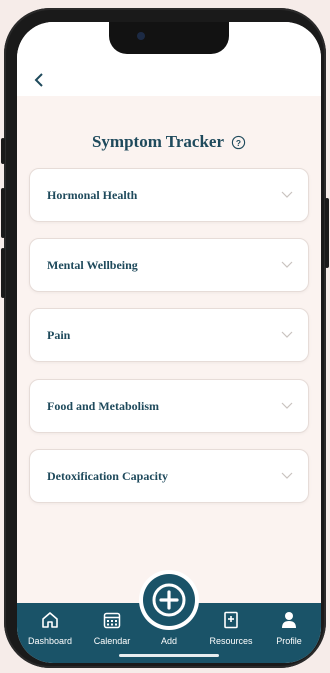  Describe the element at coordinates (169, 476) in the screenshot. I see `category-card-detoxification-capacity: Detoxification Capacity` at that location.